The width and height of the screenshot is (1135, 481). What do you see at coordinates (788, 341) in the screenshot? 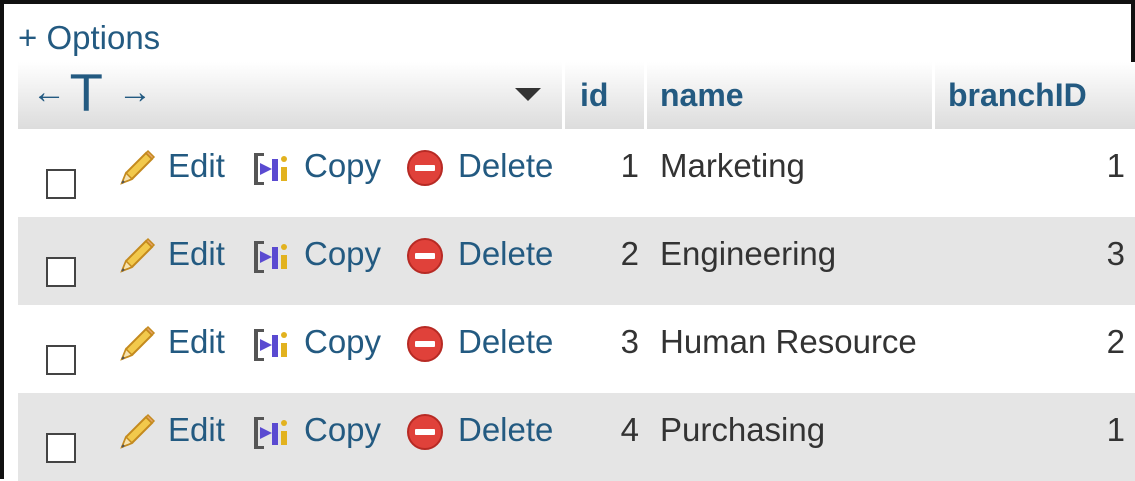
I see `cell-name: Human Resource` at bounding box center [788, 341].